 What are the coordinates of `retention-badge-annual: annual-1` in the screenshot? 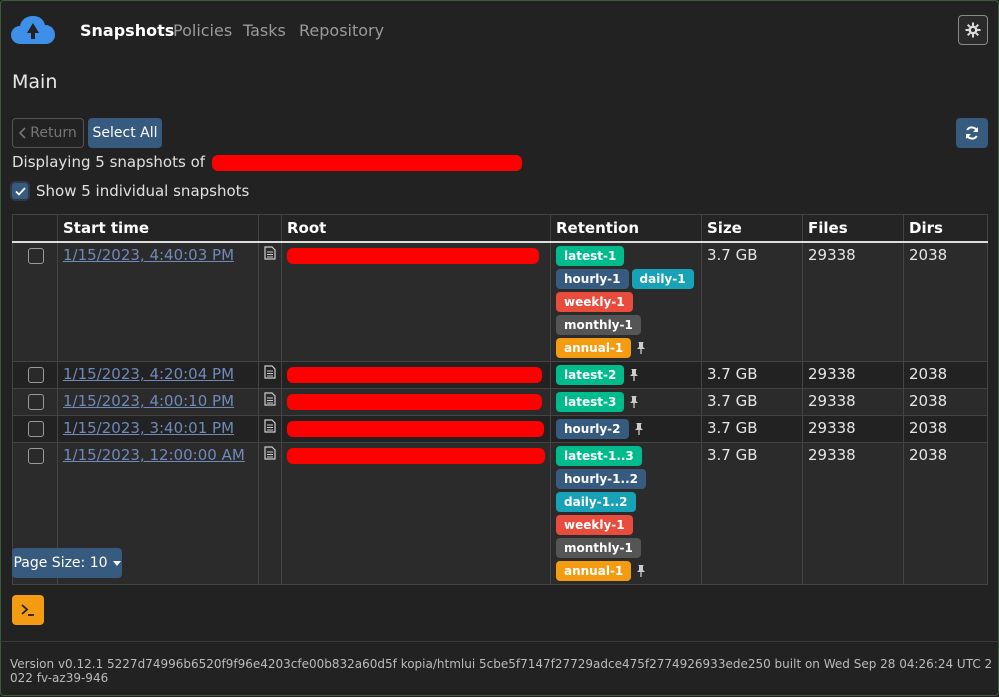 It's located at (594, 348).